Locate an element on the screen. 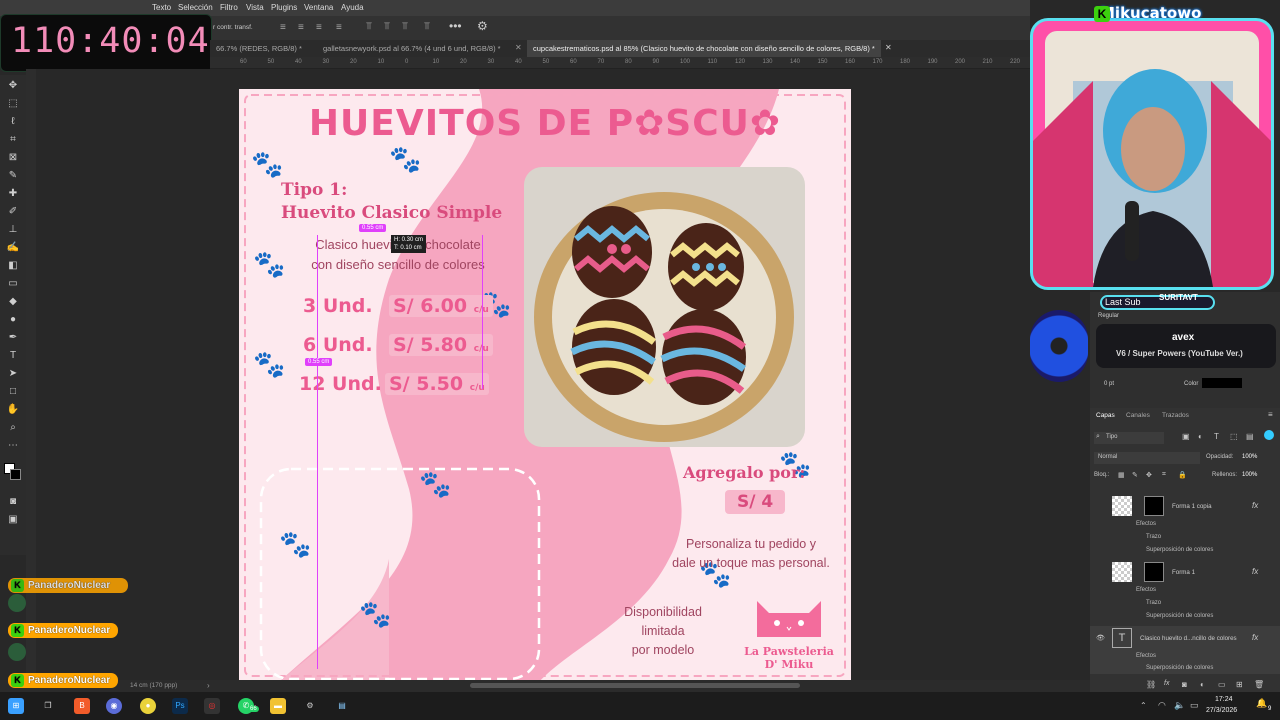 The height and width of the screenshot is (720, 1280). visibility-eye-icon: 👁 is located at coordinates (1100, 638).